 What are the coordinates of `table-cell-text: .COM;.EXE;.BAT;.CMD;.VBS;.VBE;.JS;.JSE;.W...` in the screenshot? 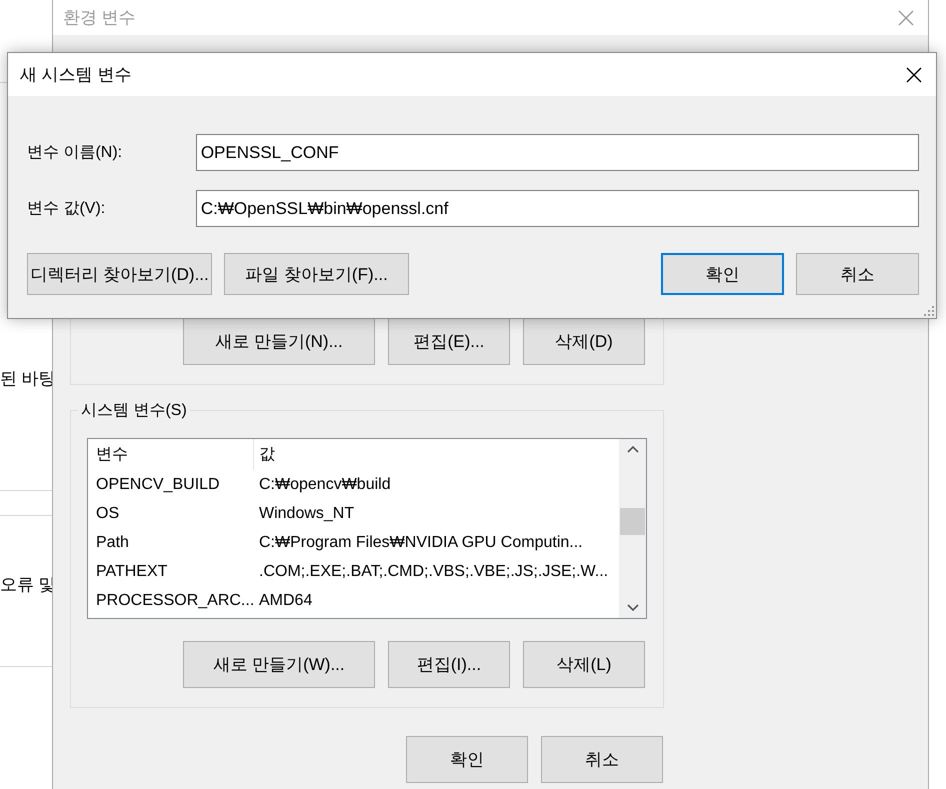 It's located at (433, 571).